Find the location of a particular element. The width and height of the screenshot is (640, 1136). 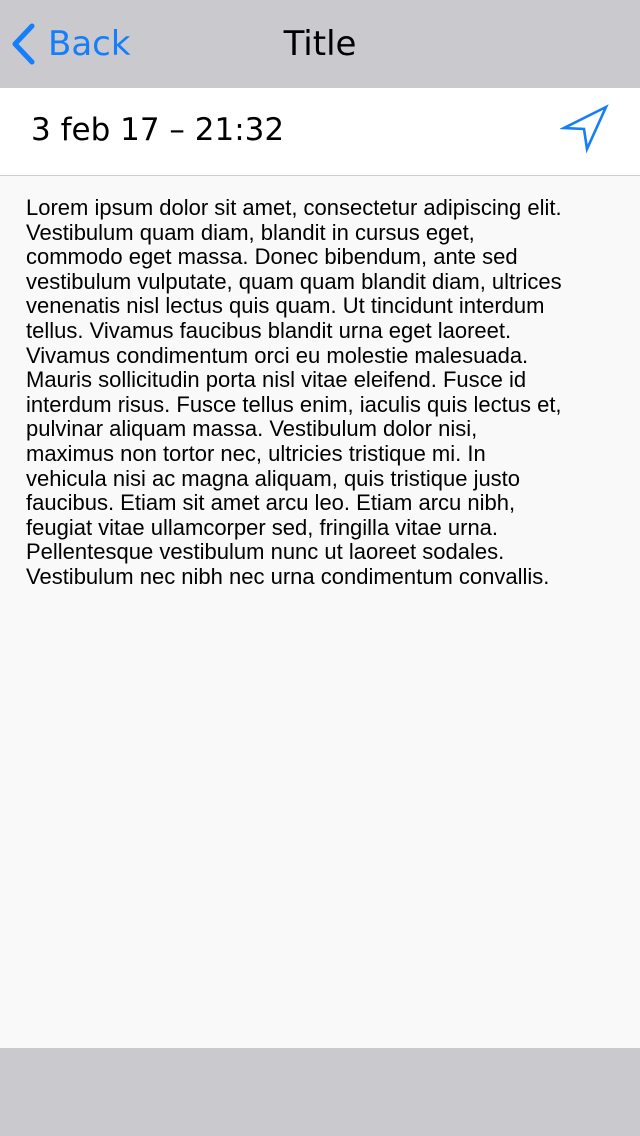

location-arrow-icon is located at coordinates (583, 129).